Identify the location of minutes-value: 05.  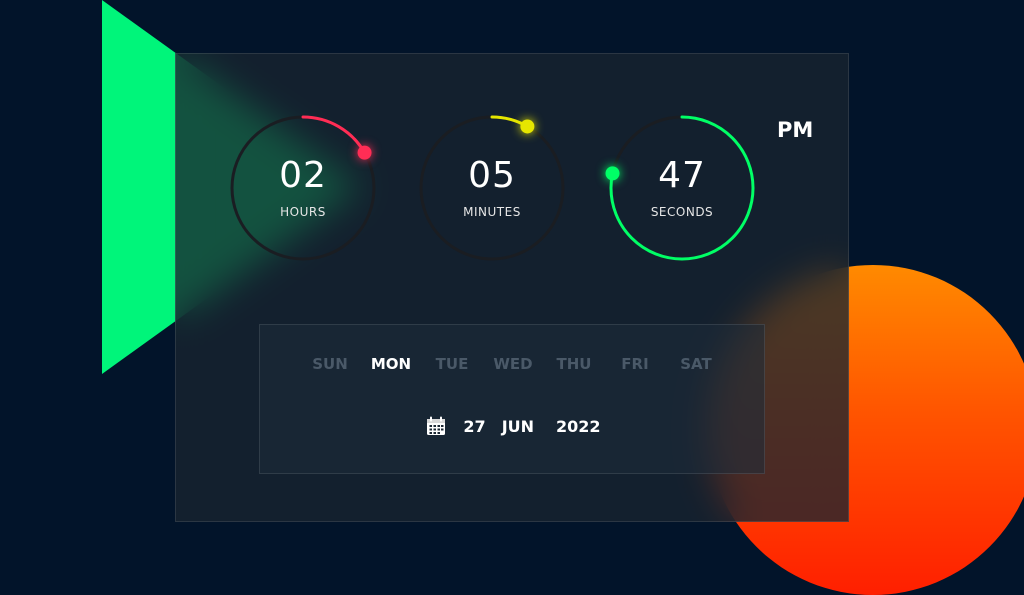
(492, 175).